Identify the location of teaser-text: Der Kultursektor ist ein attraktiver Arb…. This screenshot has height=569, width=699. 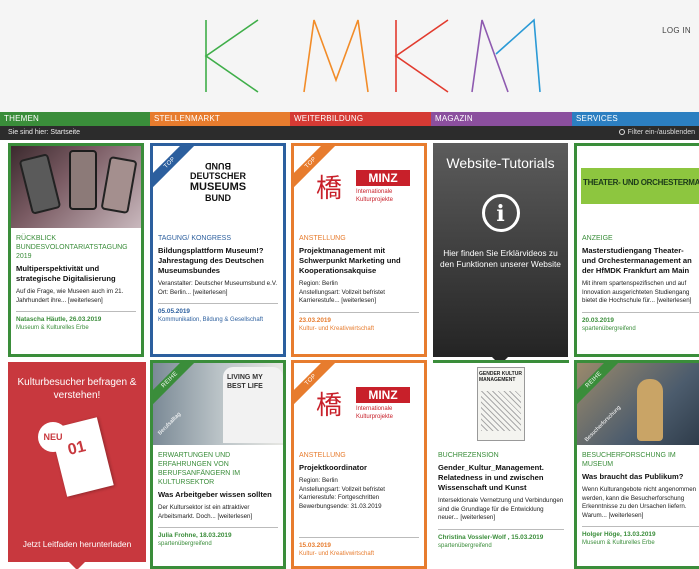
(205, 512).